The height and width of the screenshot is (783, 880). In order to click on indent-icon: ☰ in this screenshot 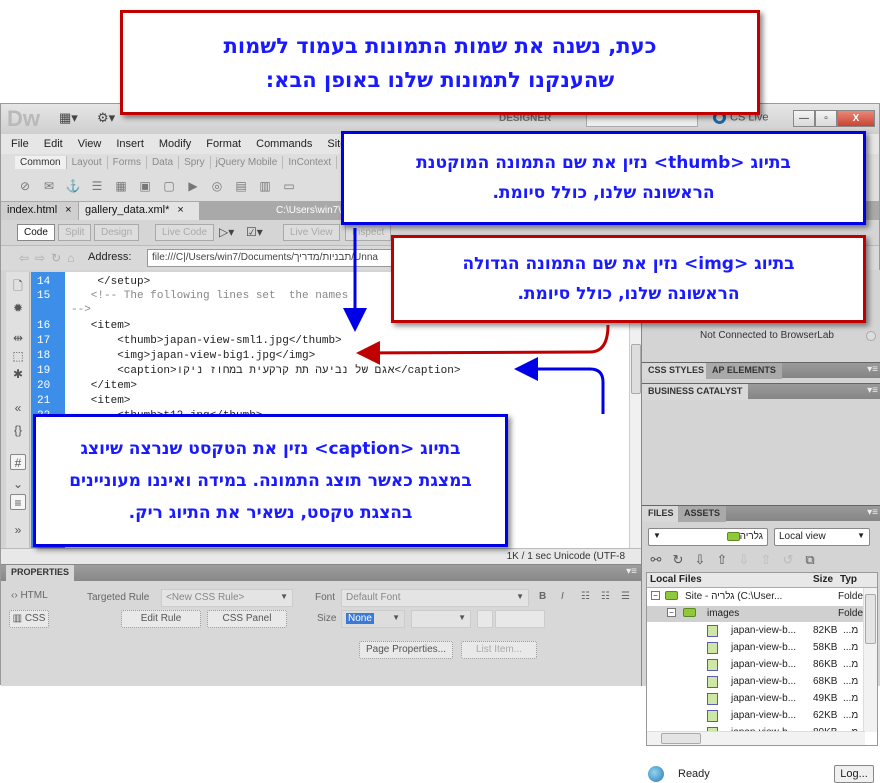, I will do `click(625, 596)`.